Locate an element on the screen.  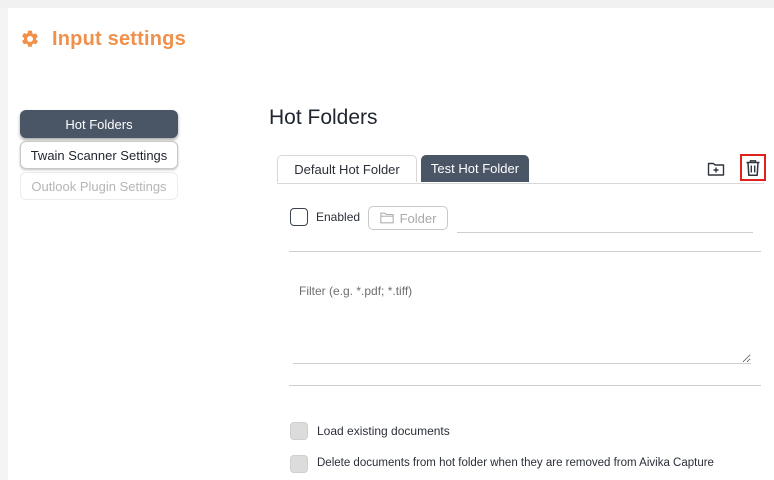
gear-icon is located at coordinates (30, 38).